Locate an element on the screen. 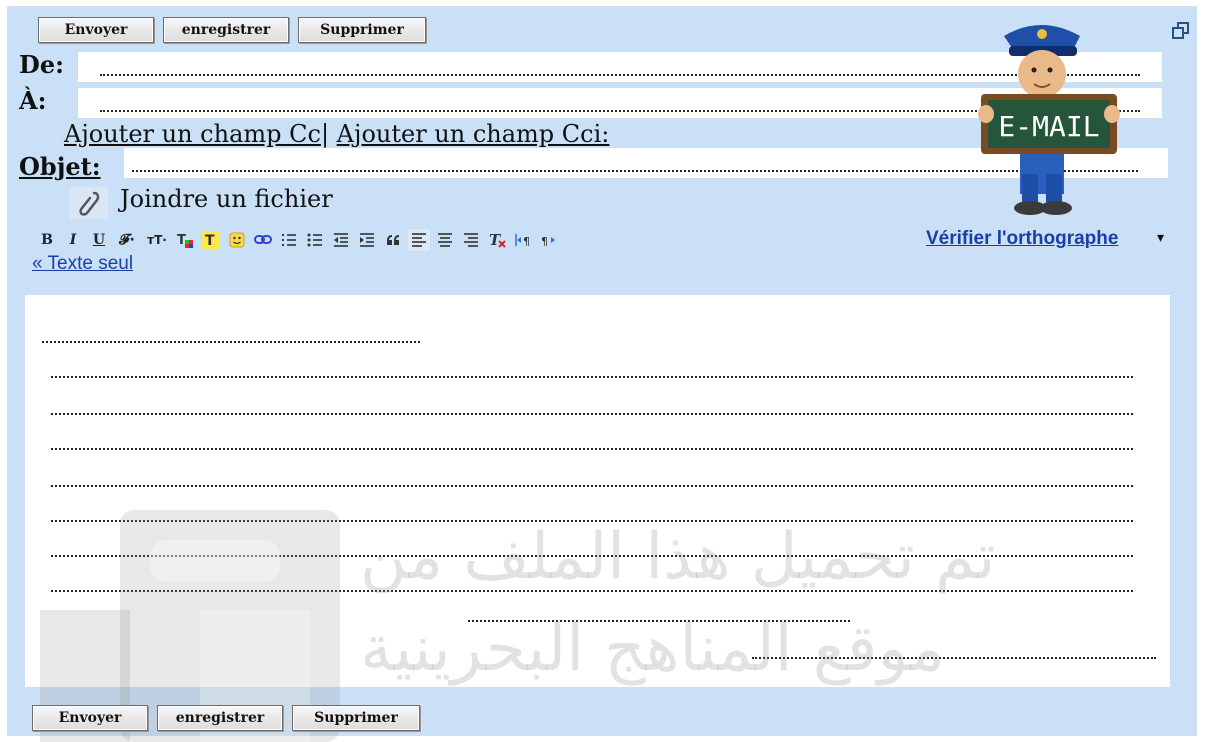 This screenshot has width=1211, height=742. highlight-color-icon: T is located at coordinates (211, 240).